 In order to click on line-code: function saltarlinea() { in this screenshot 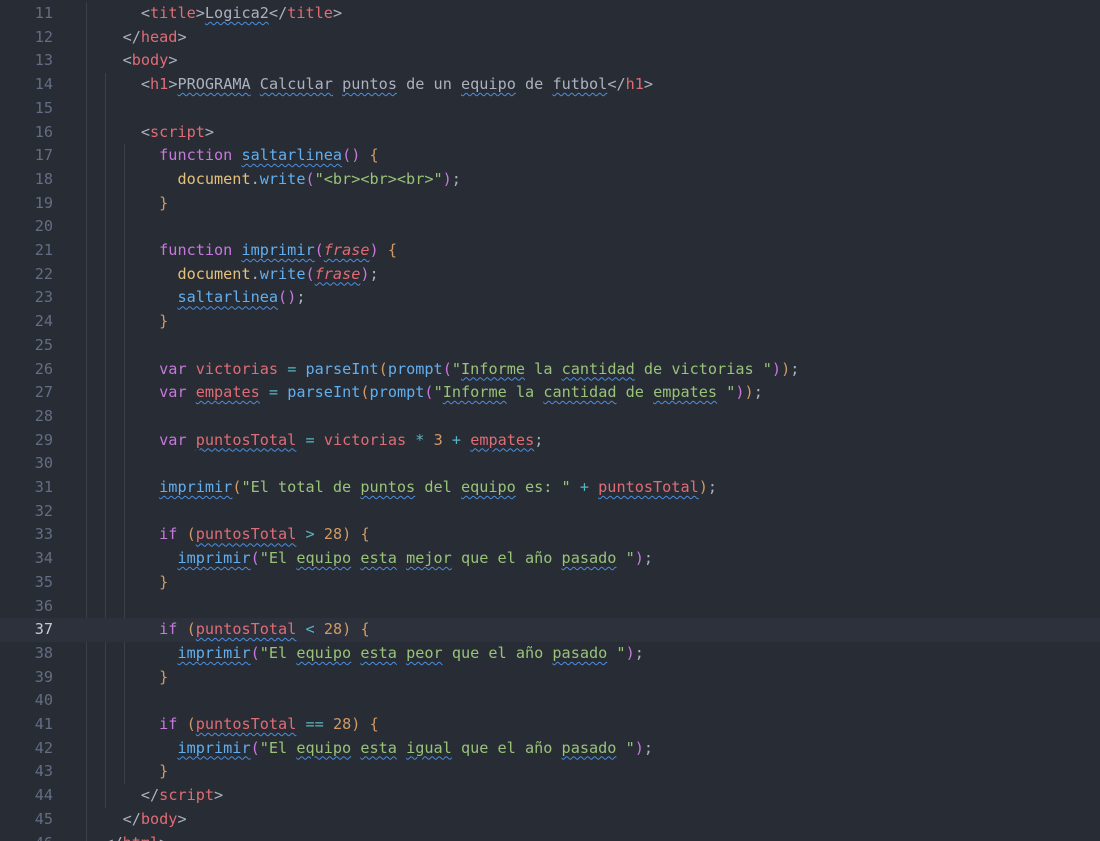, I will do `click(232, 156)`.